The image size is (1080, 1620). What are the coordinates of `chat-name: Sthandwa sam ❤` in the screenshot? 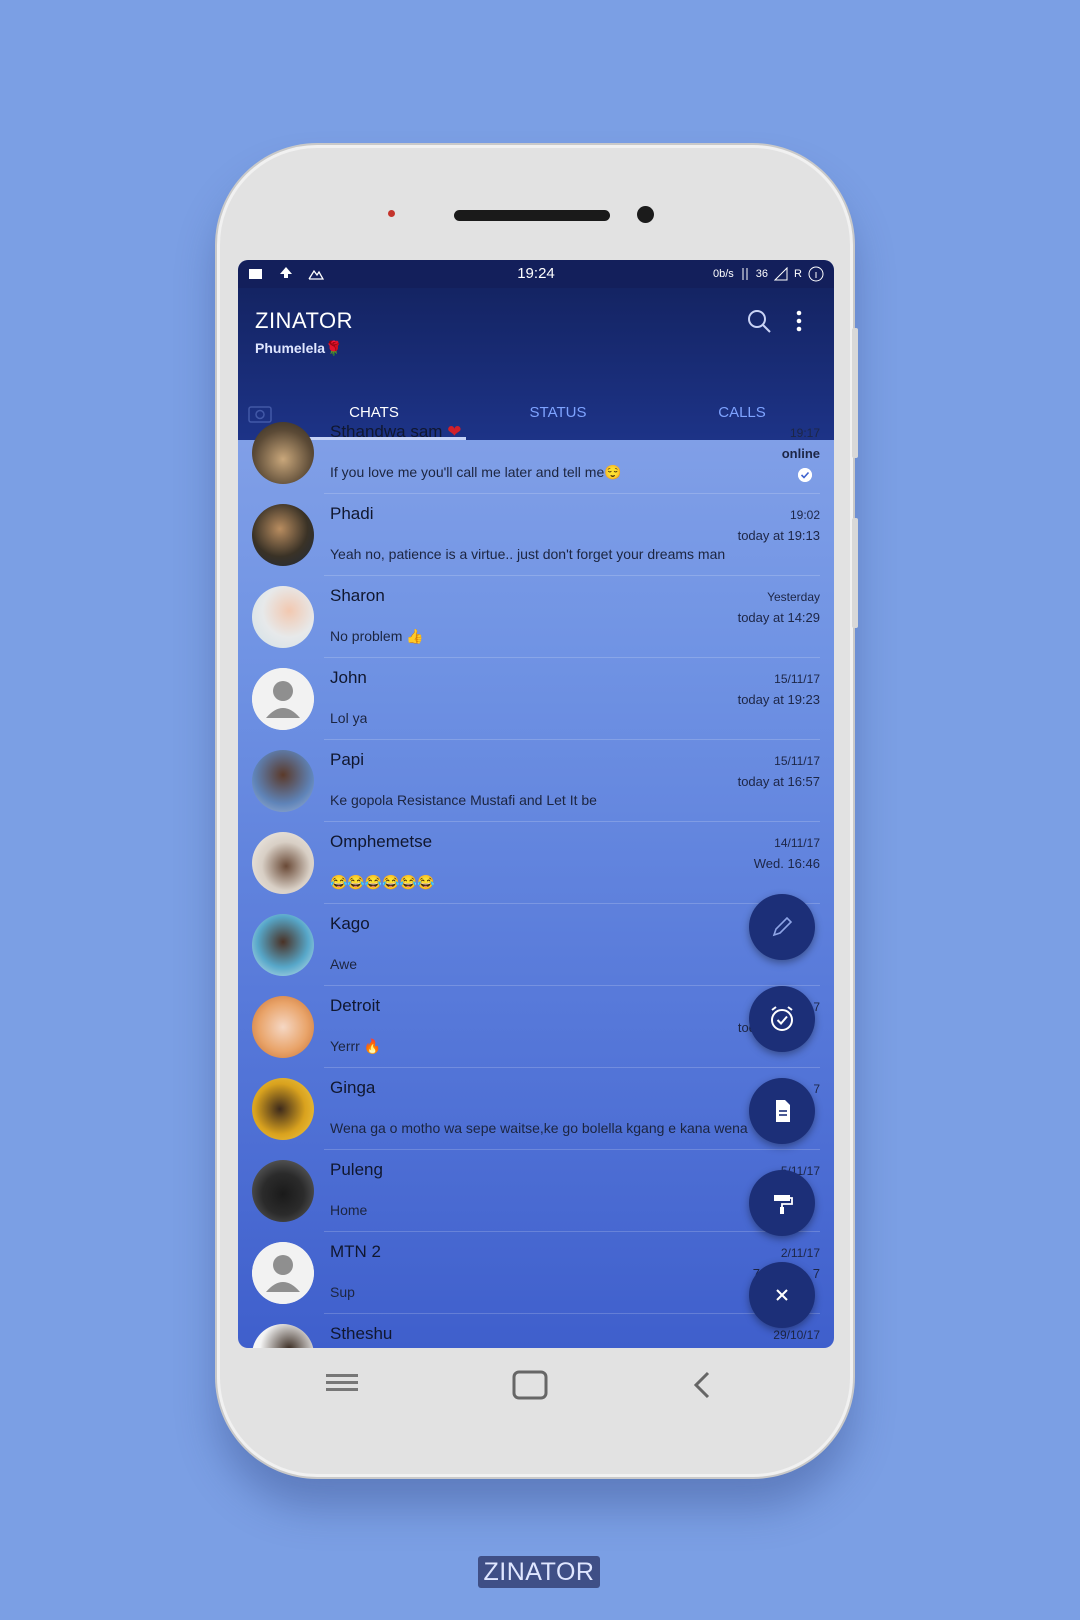 It's located at (395, 432).